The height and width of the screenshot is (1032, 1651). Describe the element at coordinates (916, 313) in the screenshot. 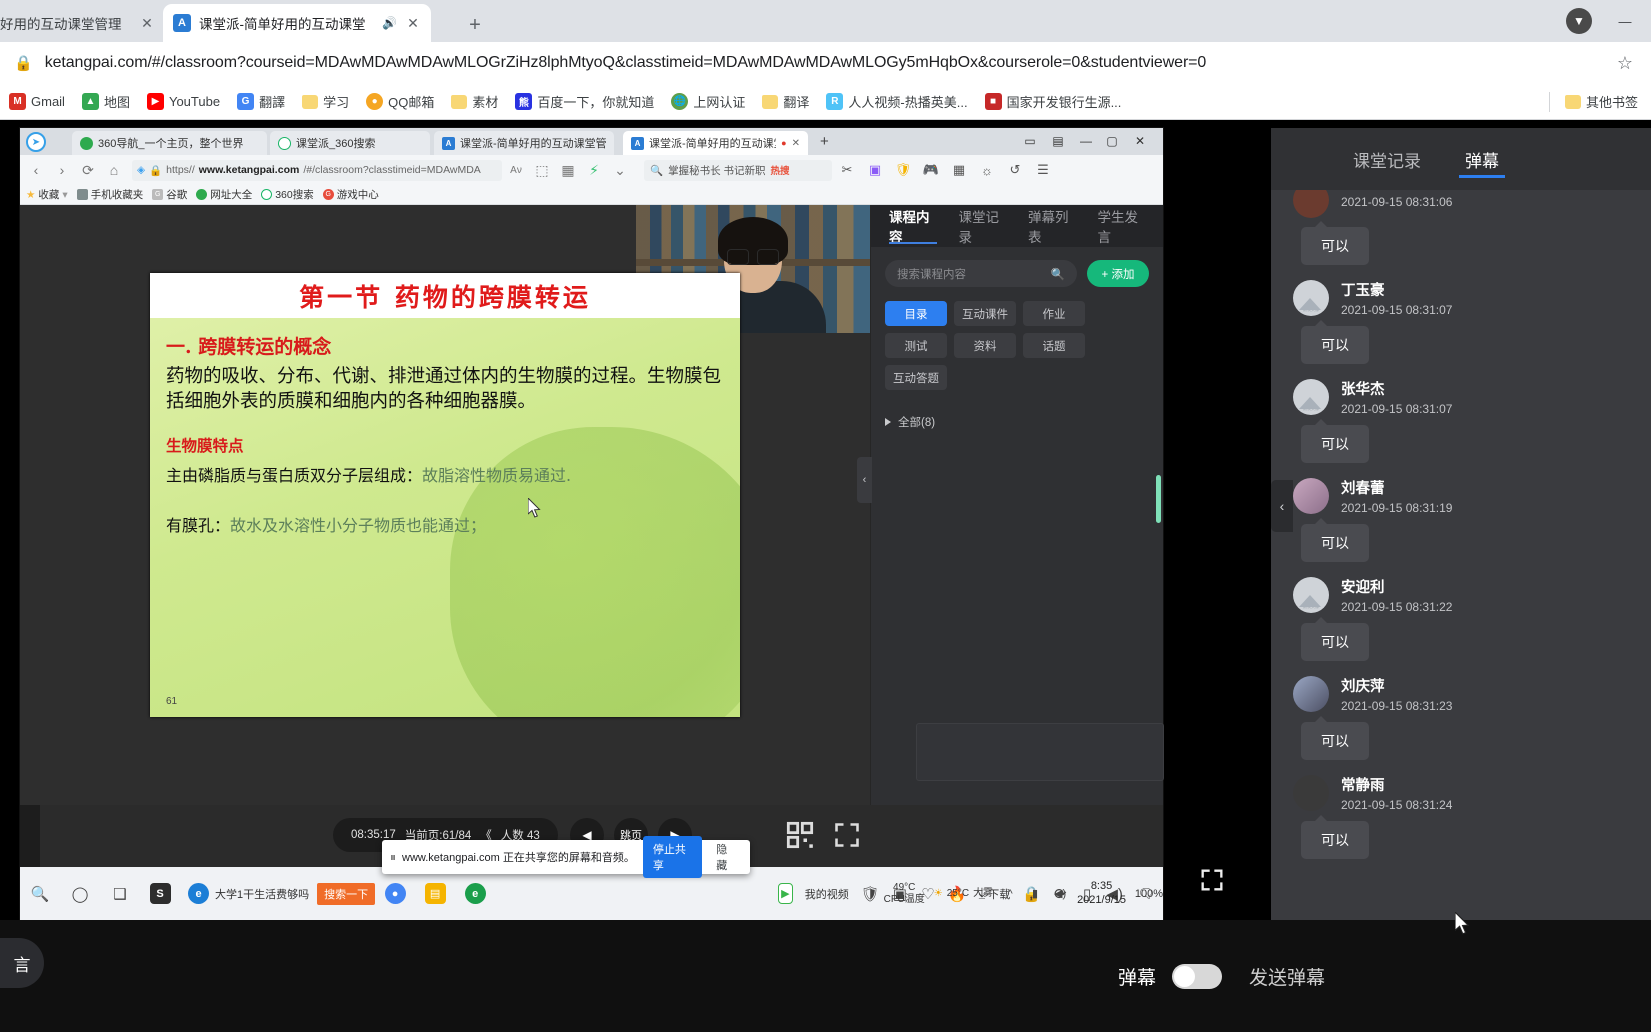

I see `chip-catalog: 目录` at that location.